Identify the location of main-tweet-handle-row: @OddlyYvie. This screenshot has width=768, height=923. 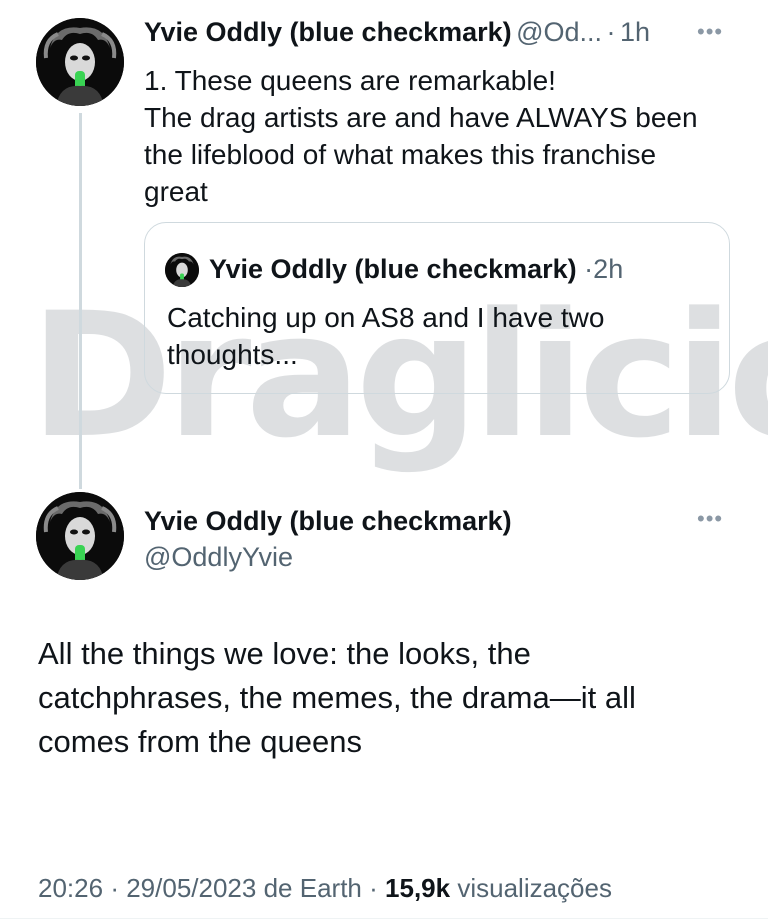
(218, 557).